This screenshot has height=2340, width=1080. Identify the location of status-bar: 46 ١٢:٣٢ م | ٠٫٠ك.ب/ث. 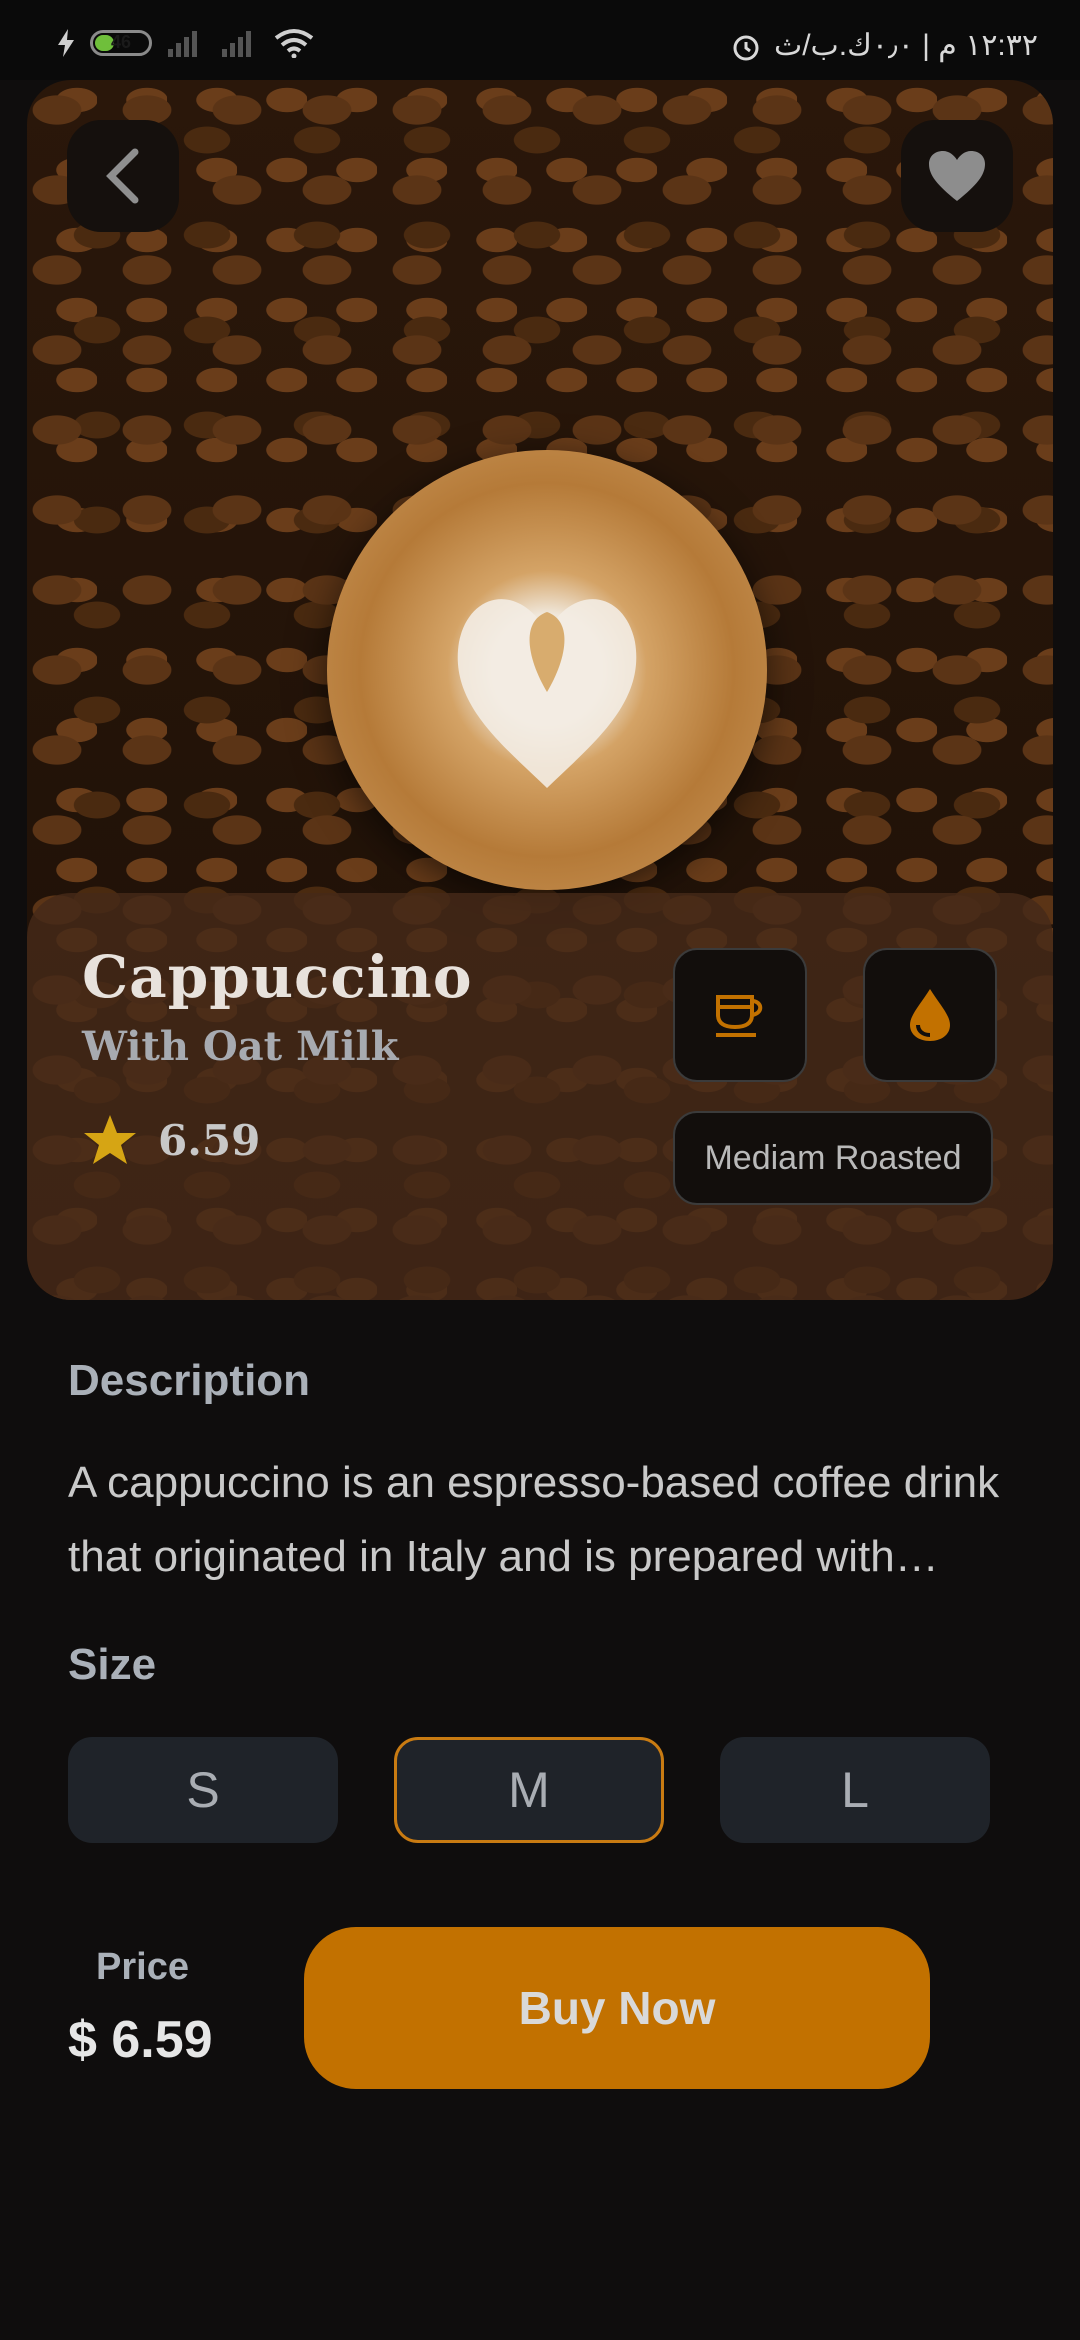
(540, 40).